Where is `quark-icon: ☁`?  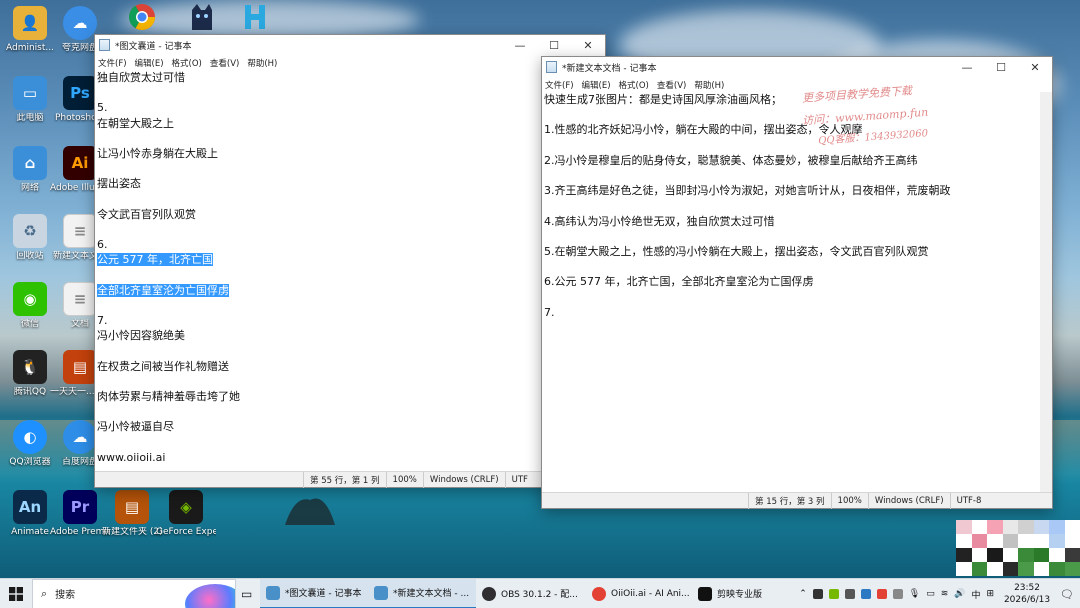
quark-icon: ☁ is located at coordinates (80, 23).